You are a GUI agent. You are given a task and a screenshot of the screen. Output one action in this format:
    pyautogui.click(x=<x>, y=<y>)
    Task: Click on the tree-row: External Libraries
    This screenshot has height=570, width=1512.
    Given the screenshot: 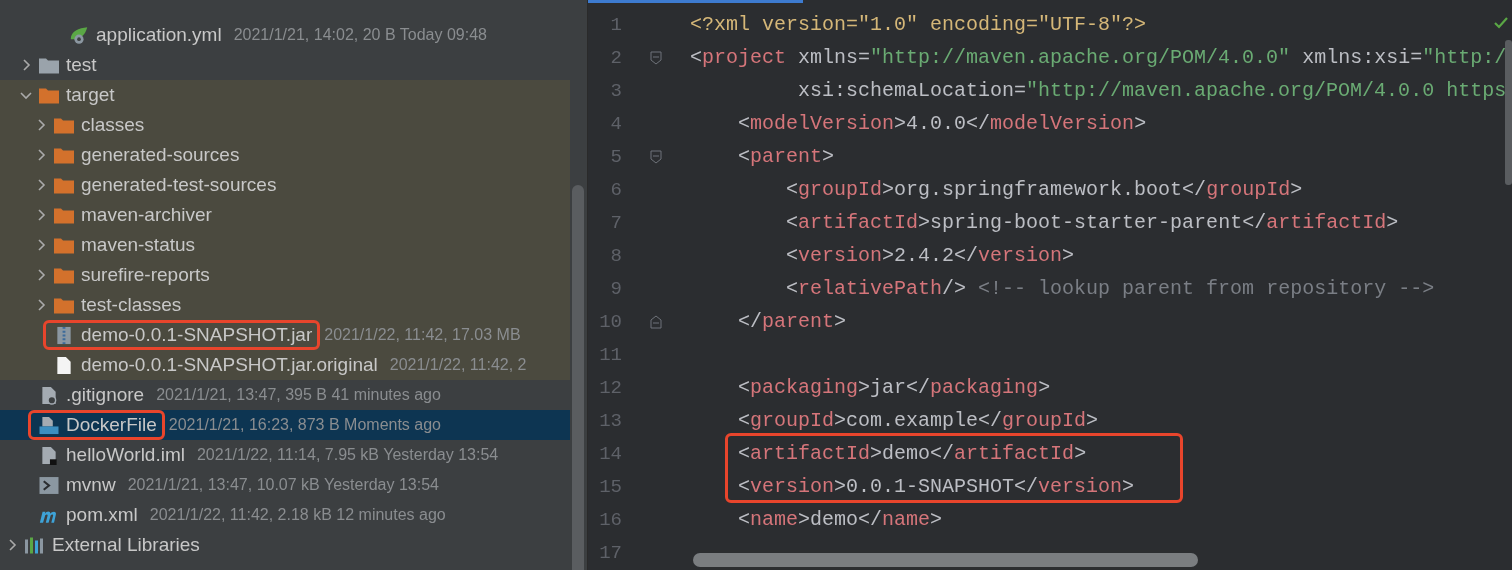 What is the action you would take?
    pyautogui.click(x=285, y=545)
    